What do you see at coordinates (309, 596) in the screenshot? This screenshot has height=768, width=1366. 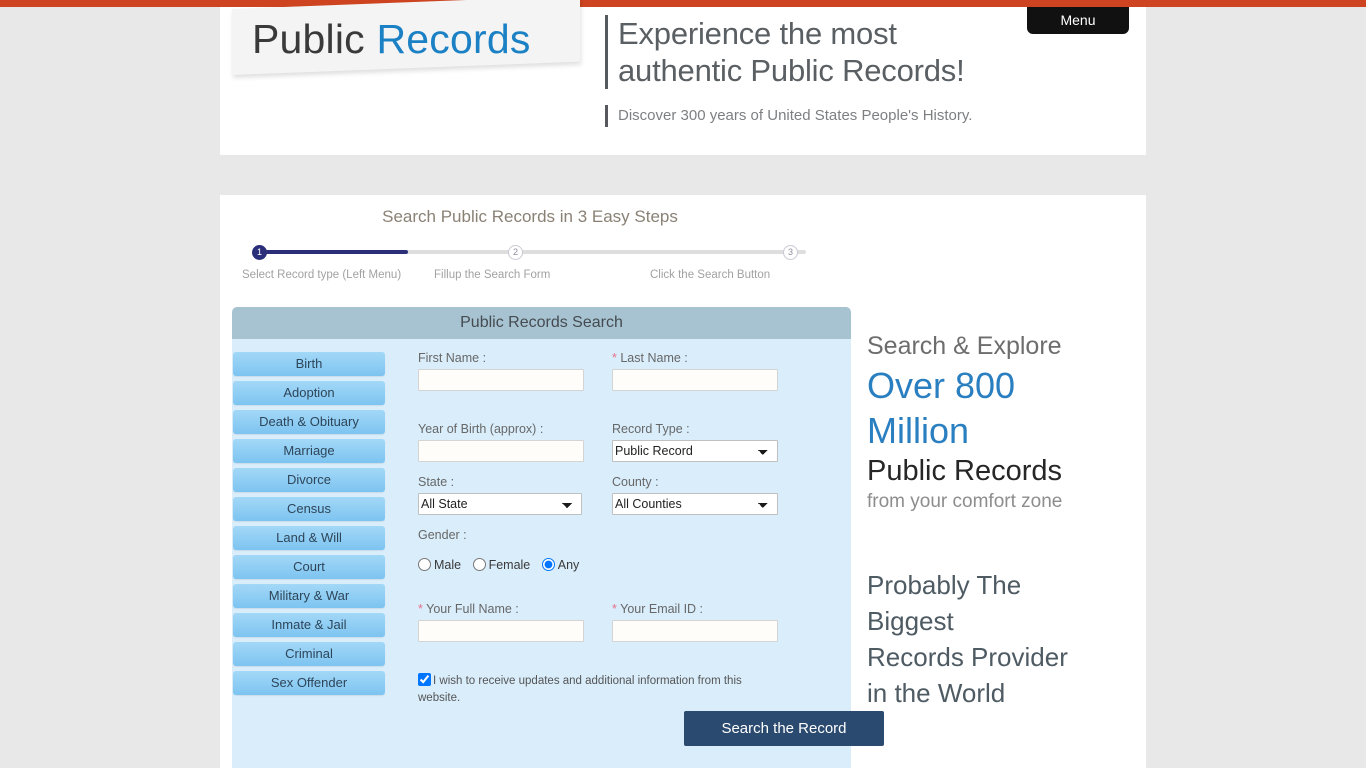 I see `record-menu-item-military-war: Military & War` at bounding box center [309, 596].